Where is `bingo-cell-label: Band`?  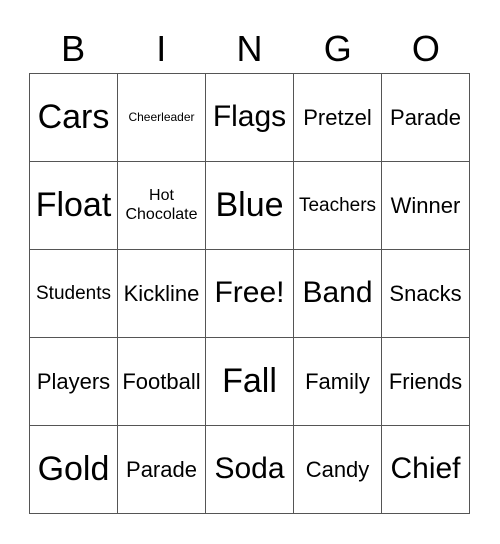
bingo-cell-label: Band is located at coordinates (337, 293).